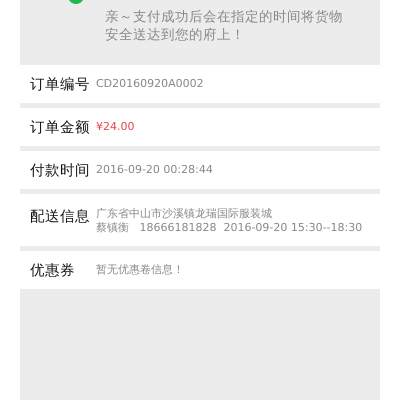  What do you see at coordinates (184, 214) in the screenshot?
I see `row-value: 广东省中山市沙溪镇龙瑞国际服装城` at bounding box center [184, 214].